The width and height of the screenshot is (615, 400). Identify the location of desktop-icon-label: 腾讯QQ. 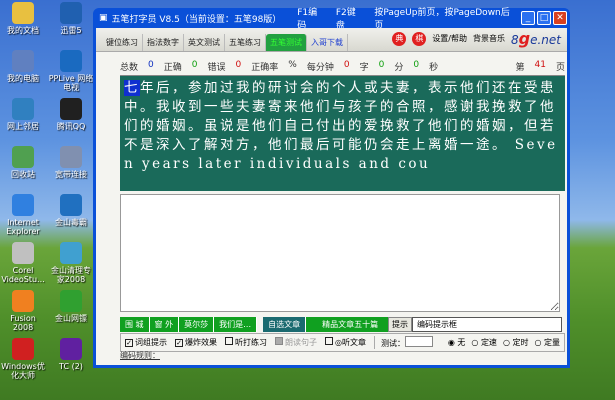
(71, 126).